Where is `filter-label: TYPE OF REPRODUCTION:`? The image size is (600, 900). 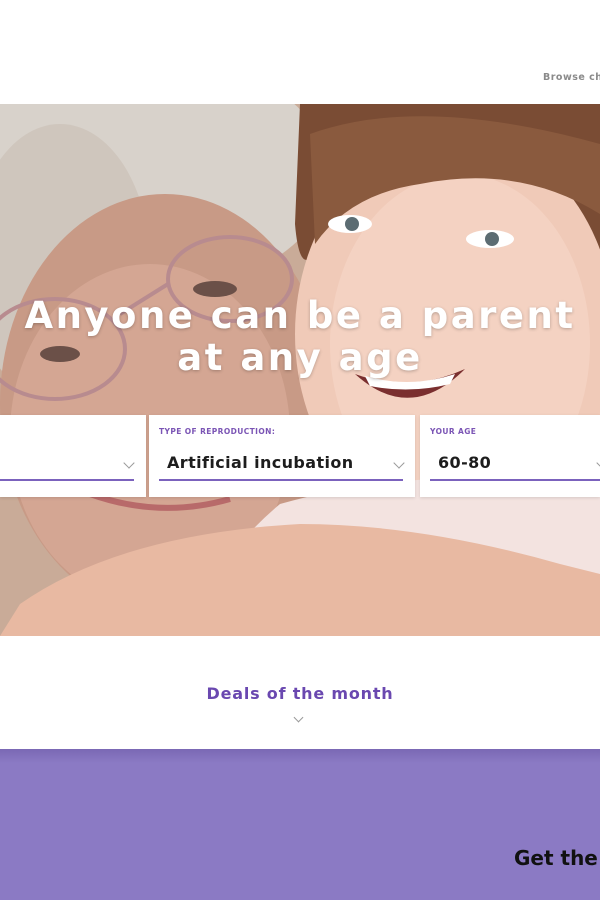 filter-label: TYPE OF REPRODUCTION: is located at coordinates (217, 431).